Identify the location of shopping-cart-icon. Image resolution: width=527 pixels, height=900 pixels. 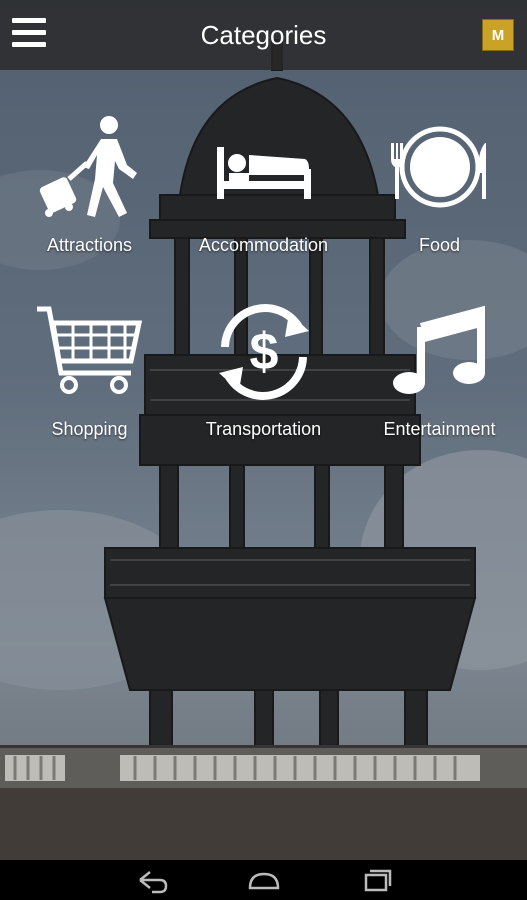
(89, 352).